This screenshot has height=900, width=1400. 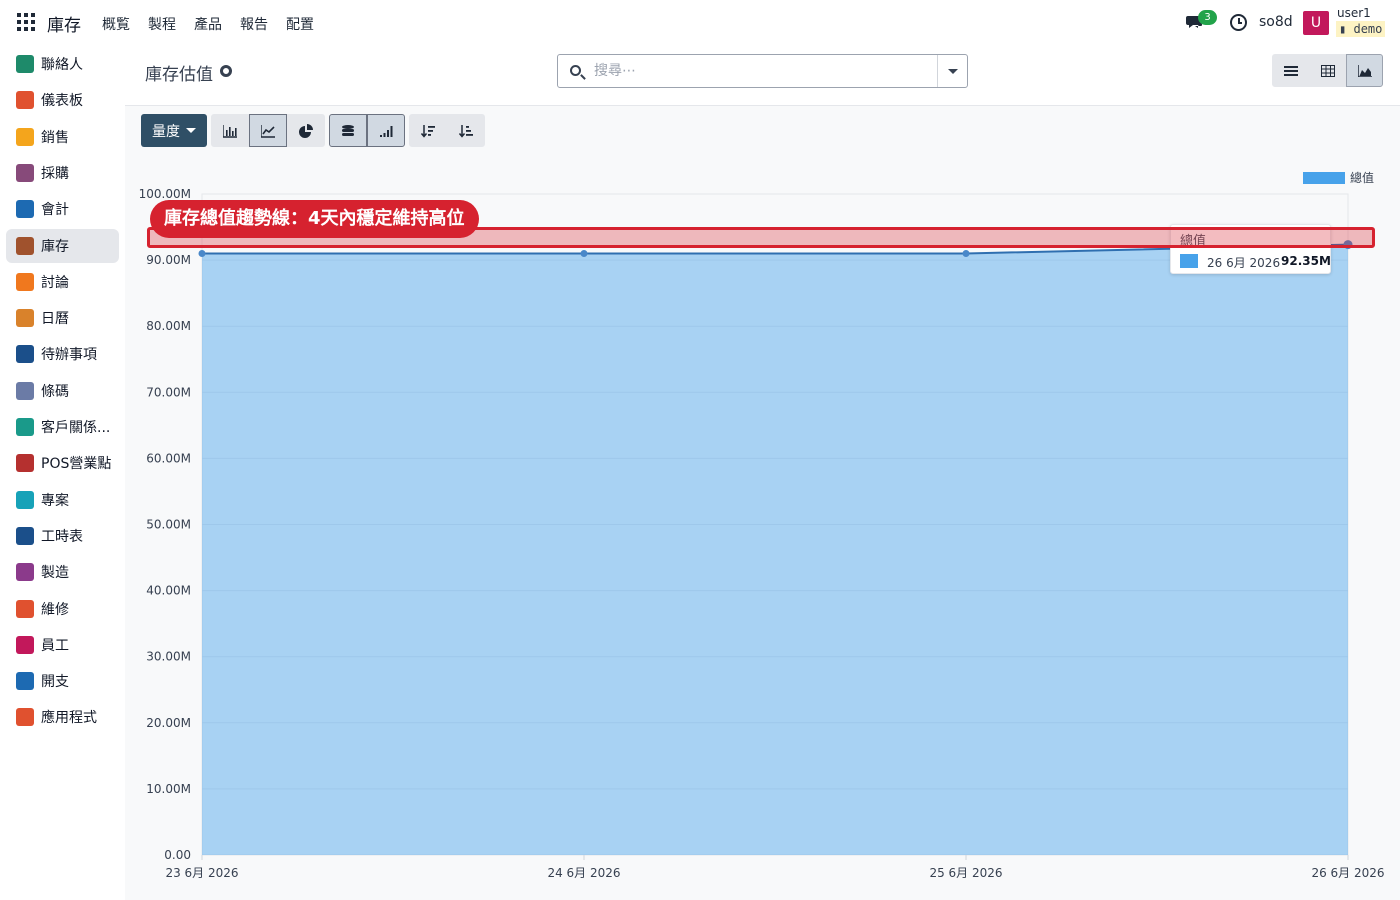 I want to click on sidebar-item-label: 工時表, so click(x=62, y=536).